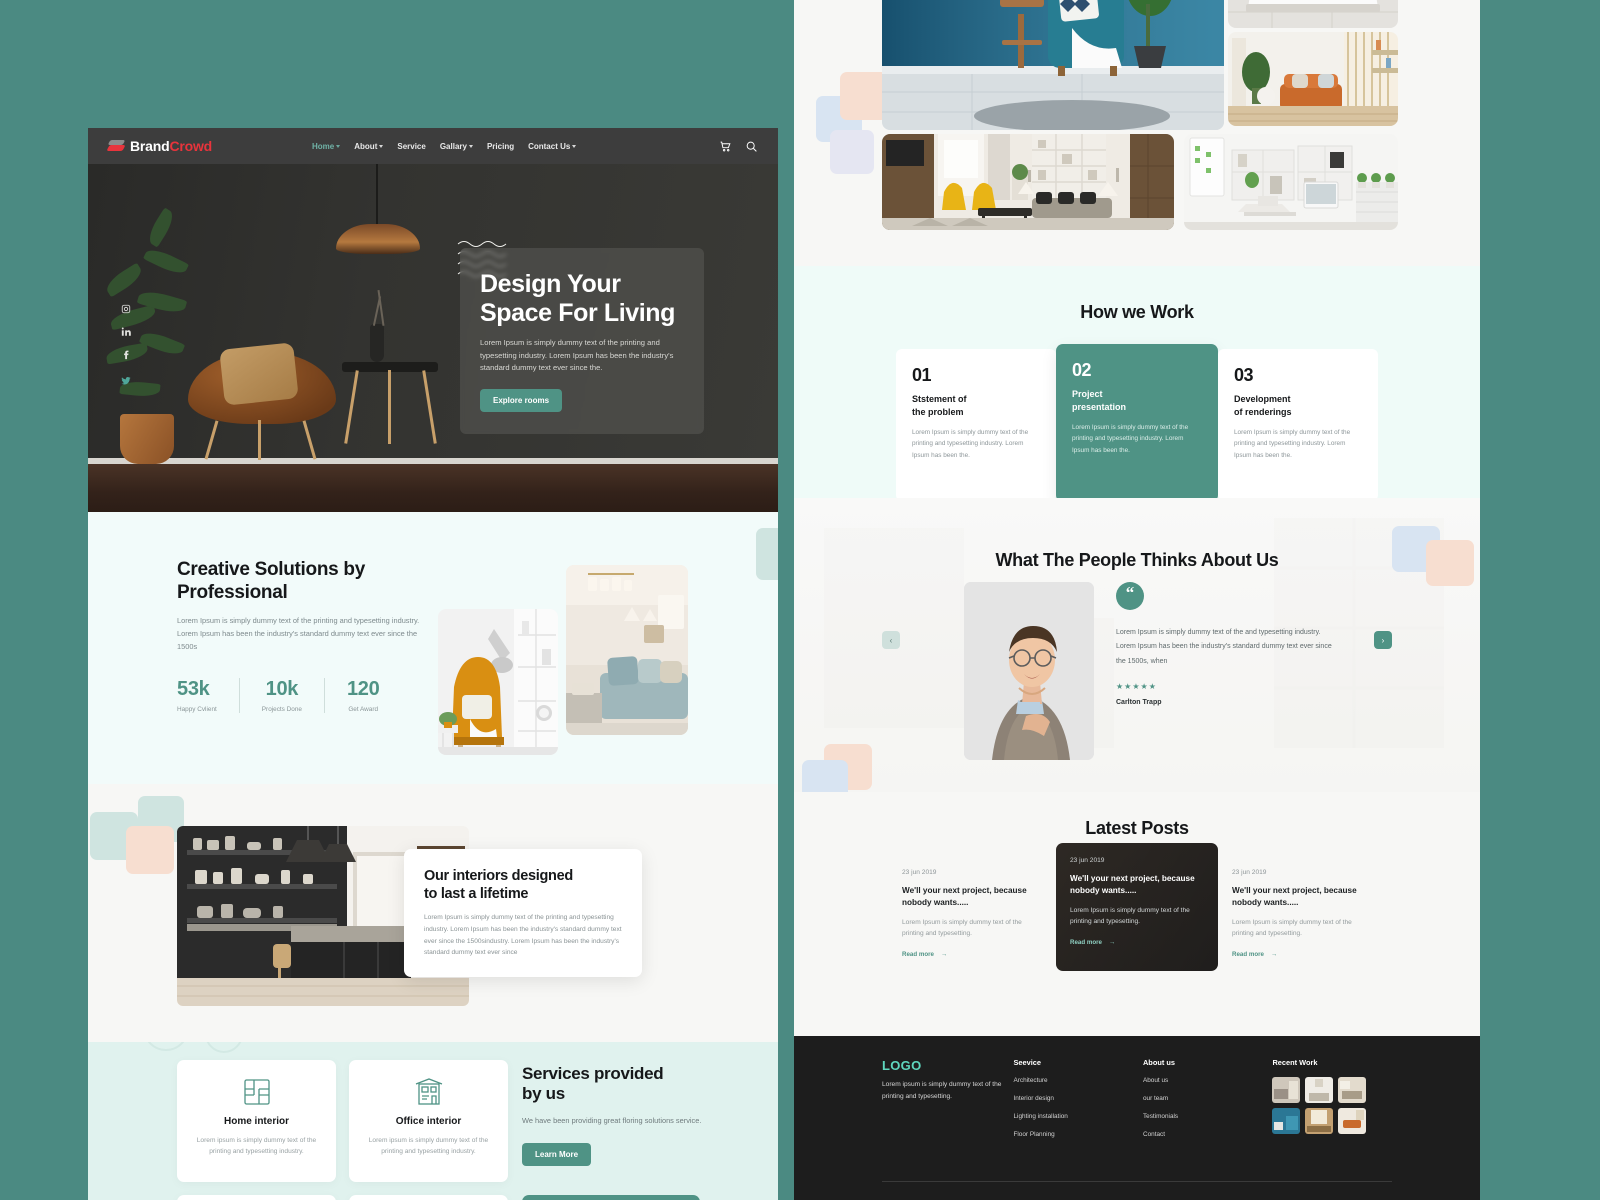 The image size is (1600, 1200). What do you see at coordinates (1137, 312) in the screenshot?
I see `how-we-work-heading: How we Work` at bounding box center [1137, 312].